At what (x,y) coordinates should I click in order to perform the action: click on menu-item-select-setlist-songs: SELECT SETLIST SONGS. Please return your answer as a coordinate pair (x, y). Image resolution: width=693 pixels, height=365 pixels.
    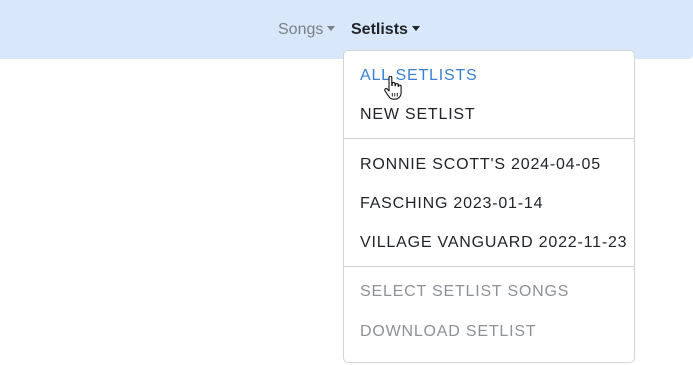
    Looking at the image, I should click on (465, 291).